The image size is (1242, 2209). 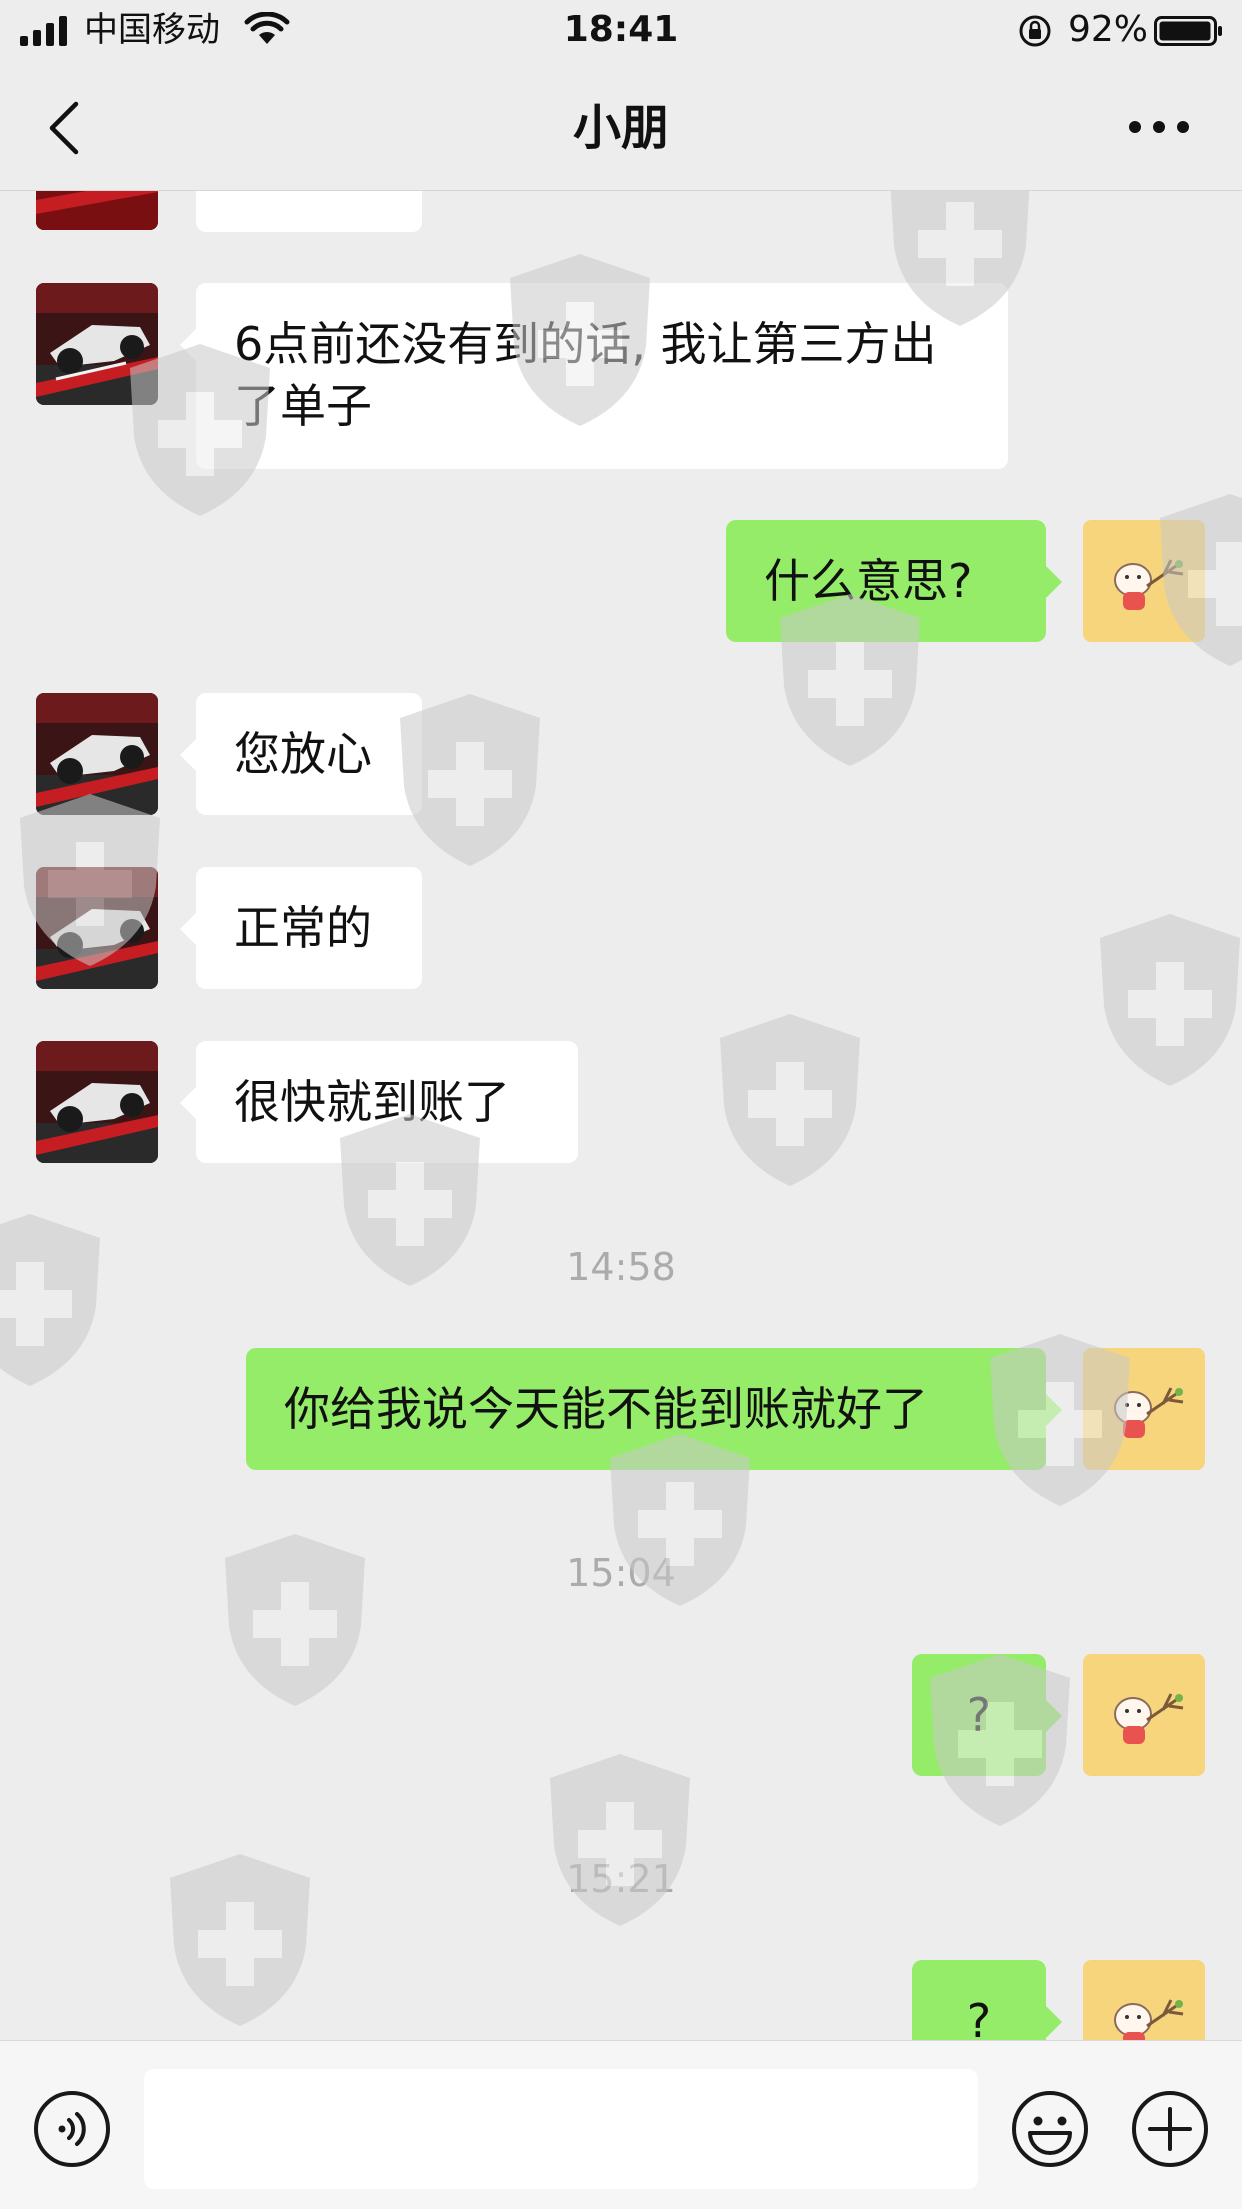 What do you see at coordinates (72, 2129) in the screenshot?
I see `voice-input-icon` at bounding box center [72, 2129].